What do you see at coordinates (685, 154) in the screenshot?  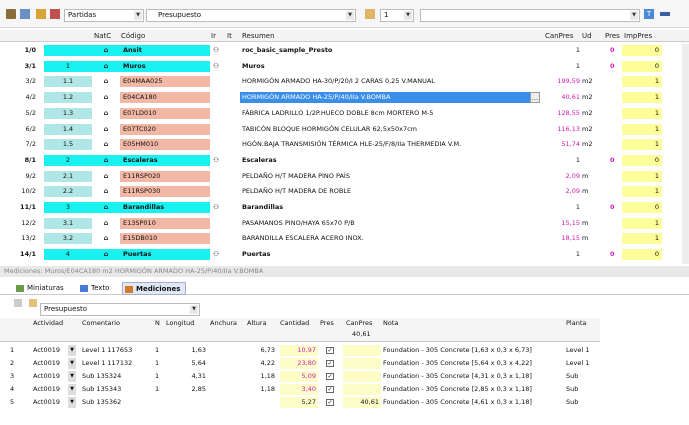 I see `scrollbar` at bounding box center [685, 154].